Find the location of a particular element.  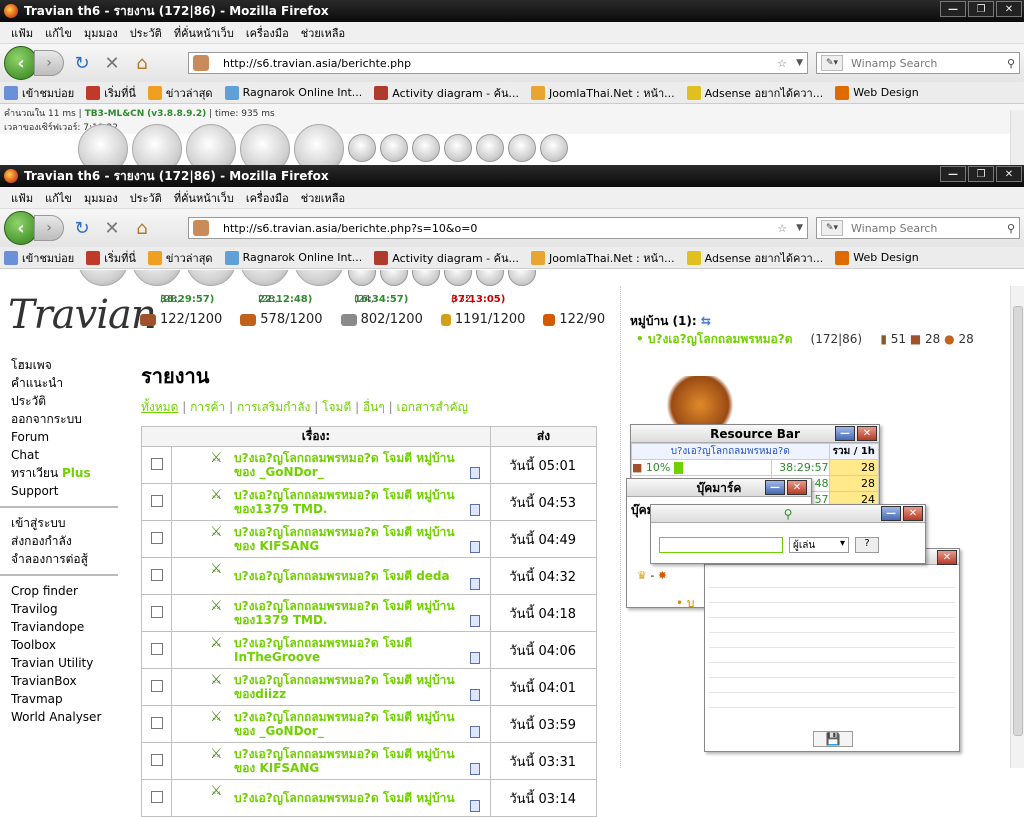

menu-bookmarks: ที่คั่นหน้าเว็บ is located at coordinates (204, 198).